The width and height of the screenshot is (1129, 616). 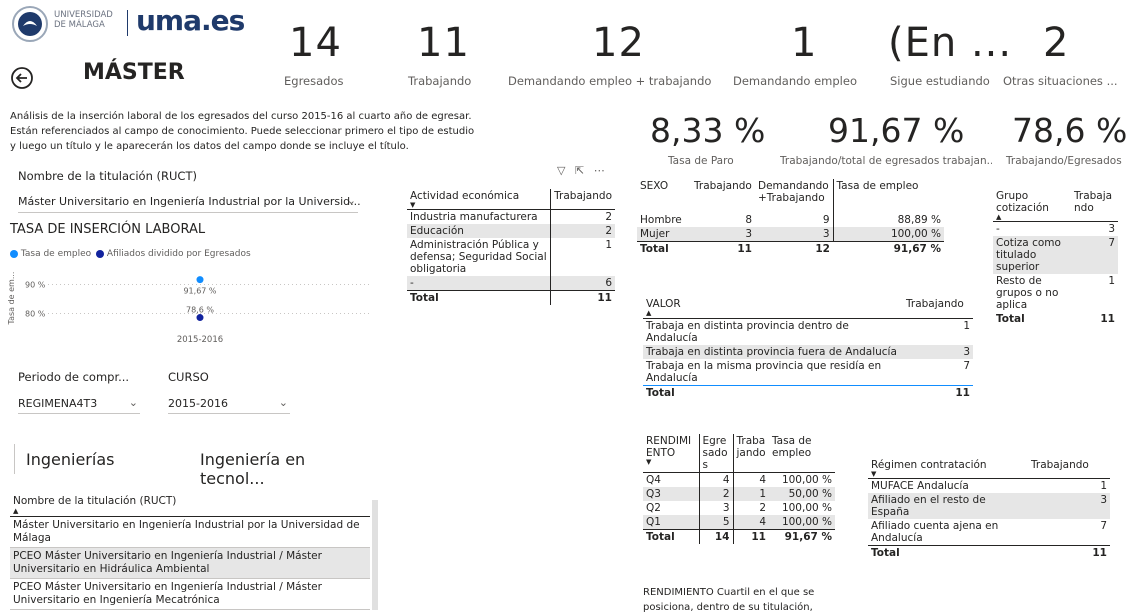 I want to click on back-button, so click(x=22, y=78).